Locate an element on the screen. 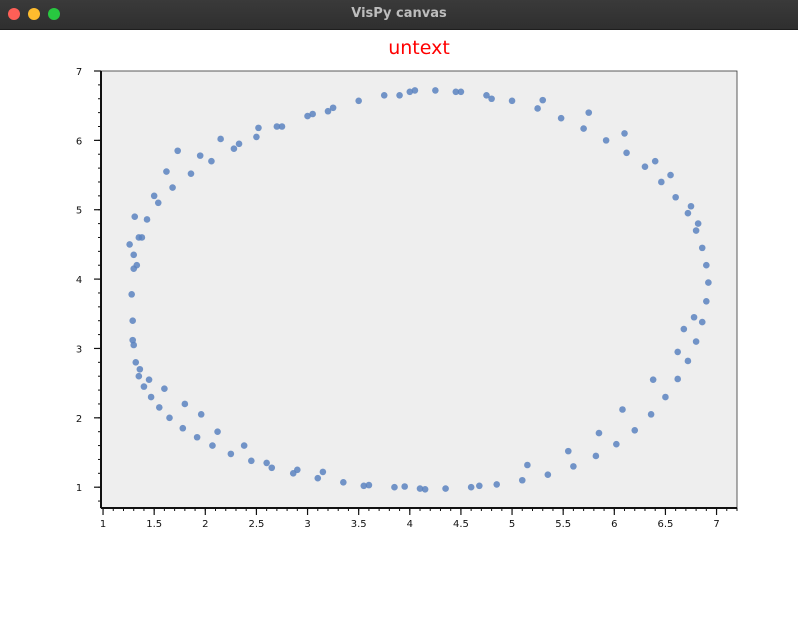 Image resolution: width=798 pixels, height=629 pixels. x-tick-label: 7 is located at coordinates (716, 524).